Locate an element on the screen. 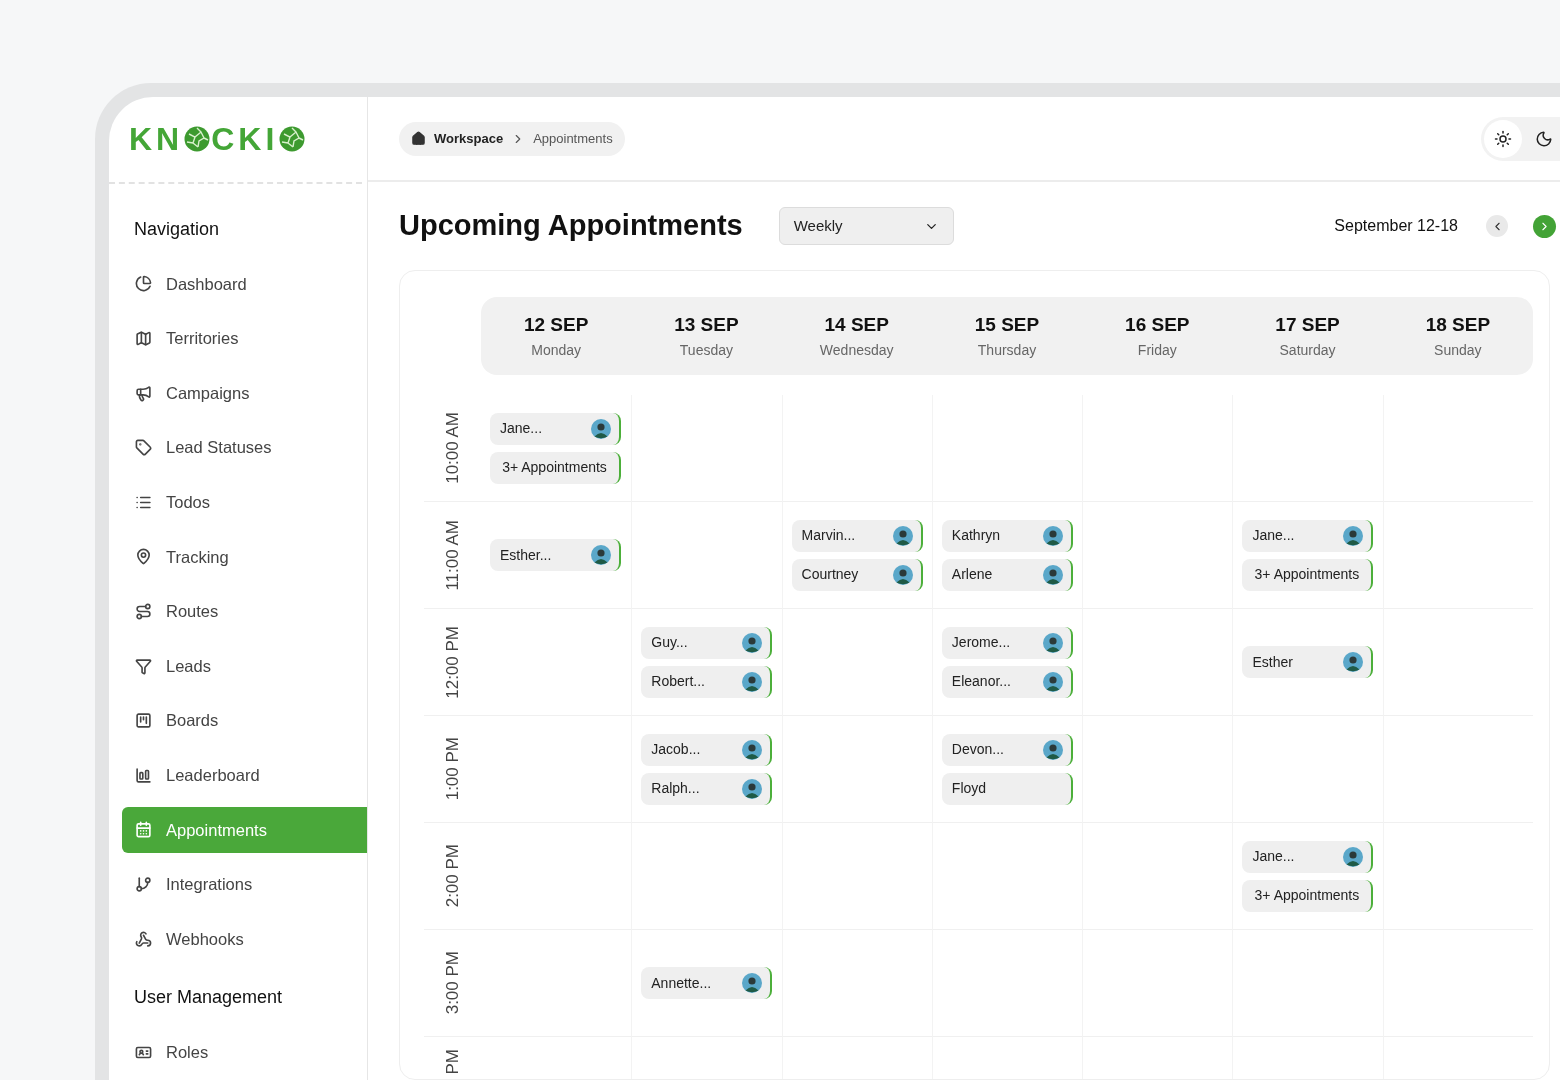 This screenshot has height=1080, width=1560. nav-item: Integrations is located at coordinates (244, 884).